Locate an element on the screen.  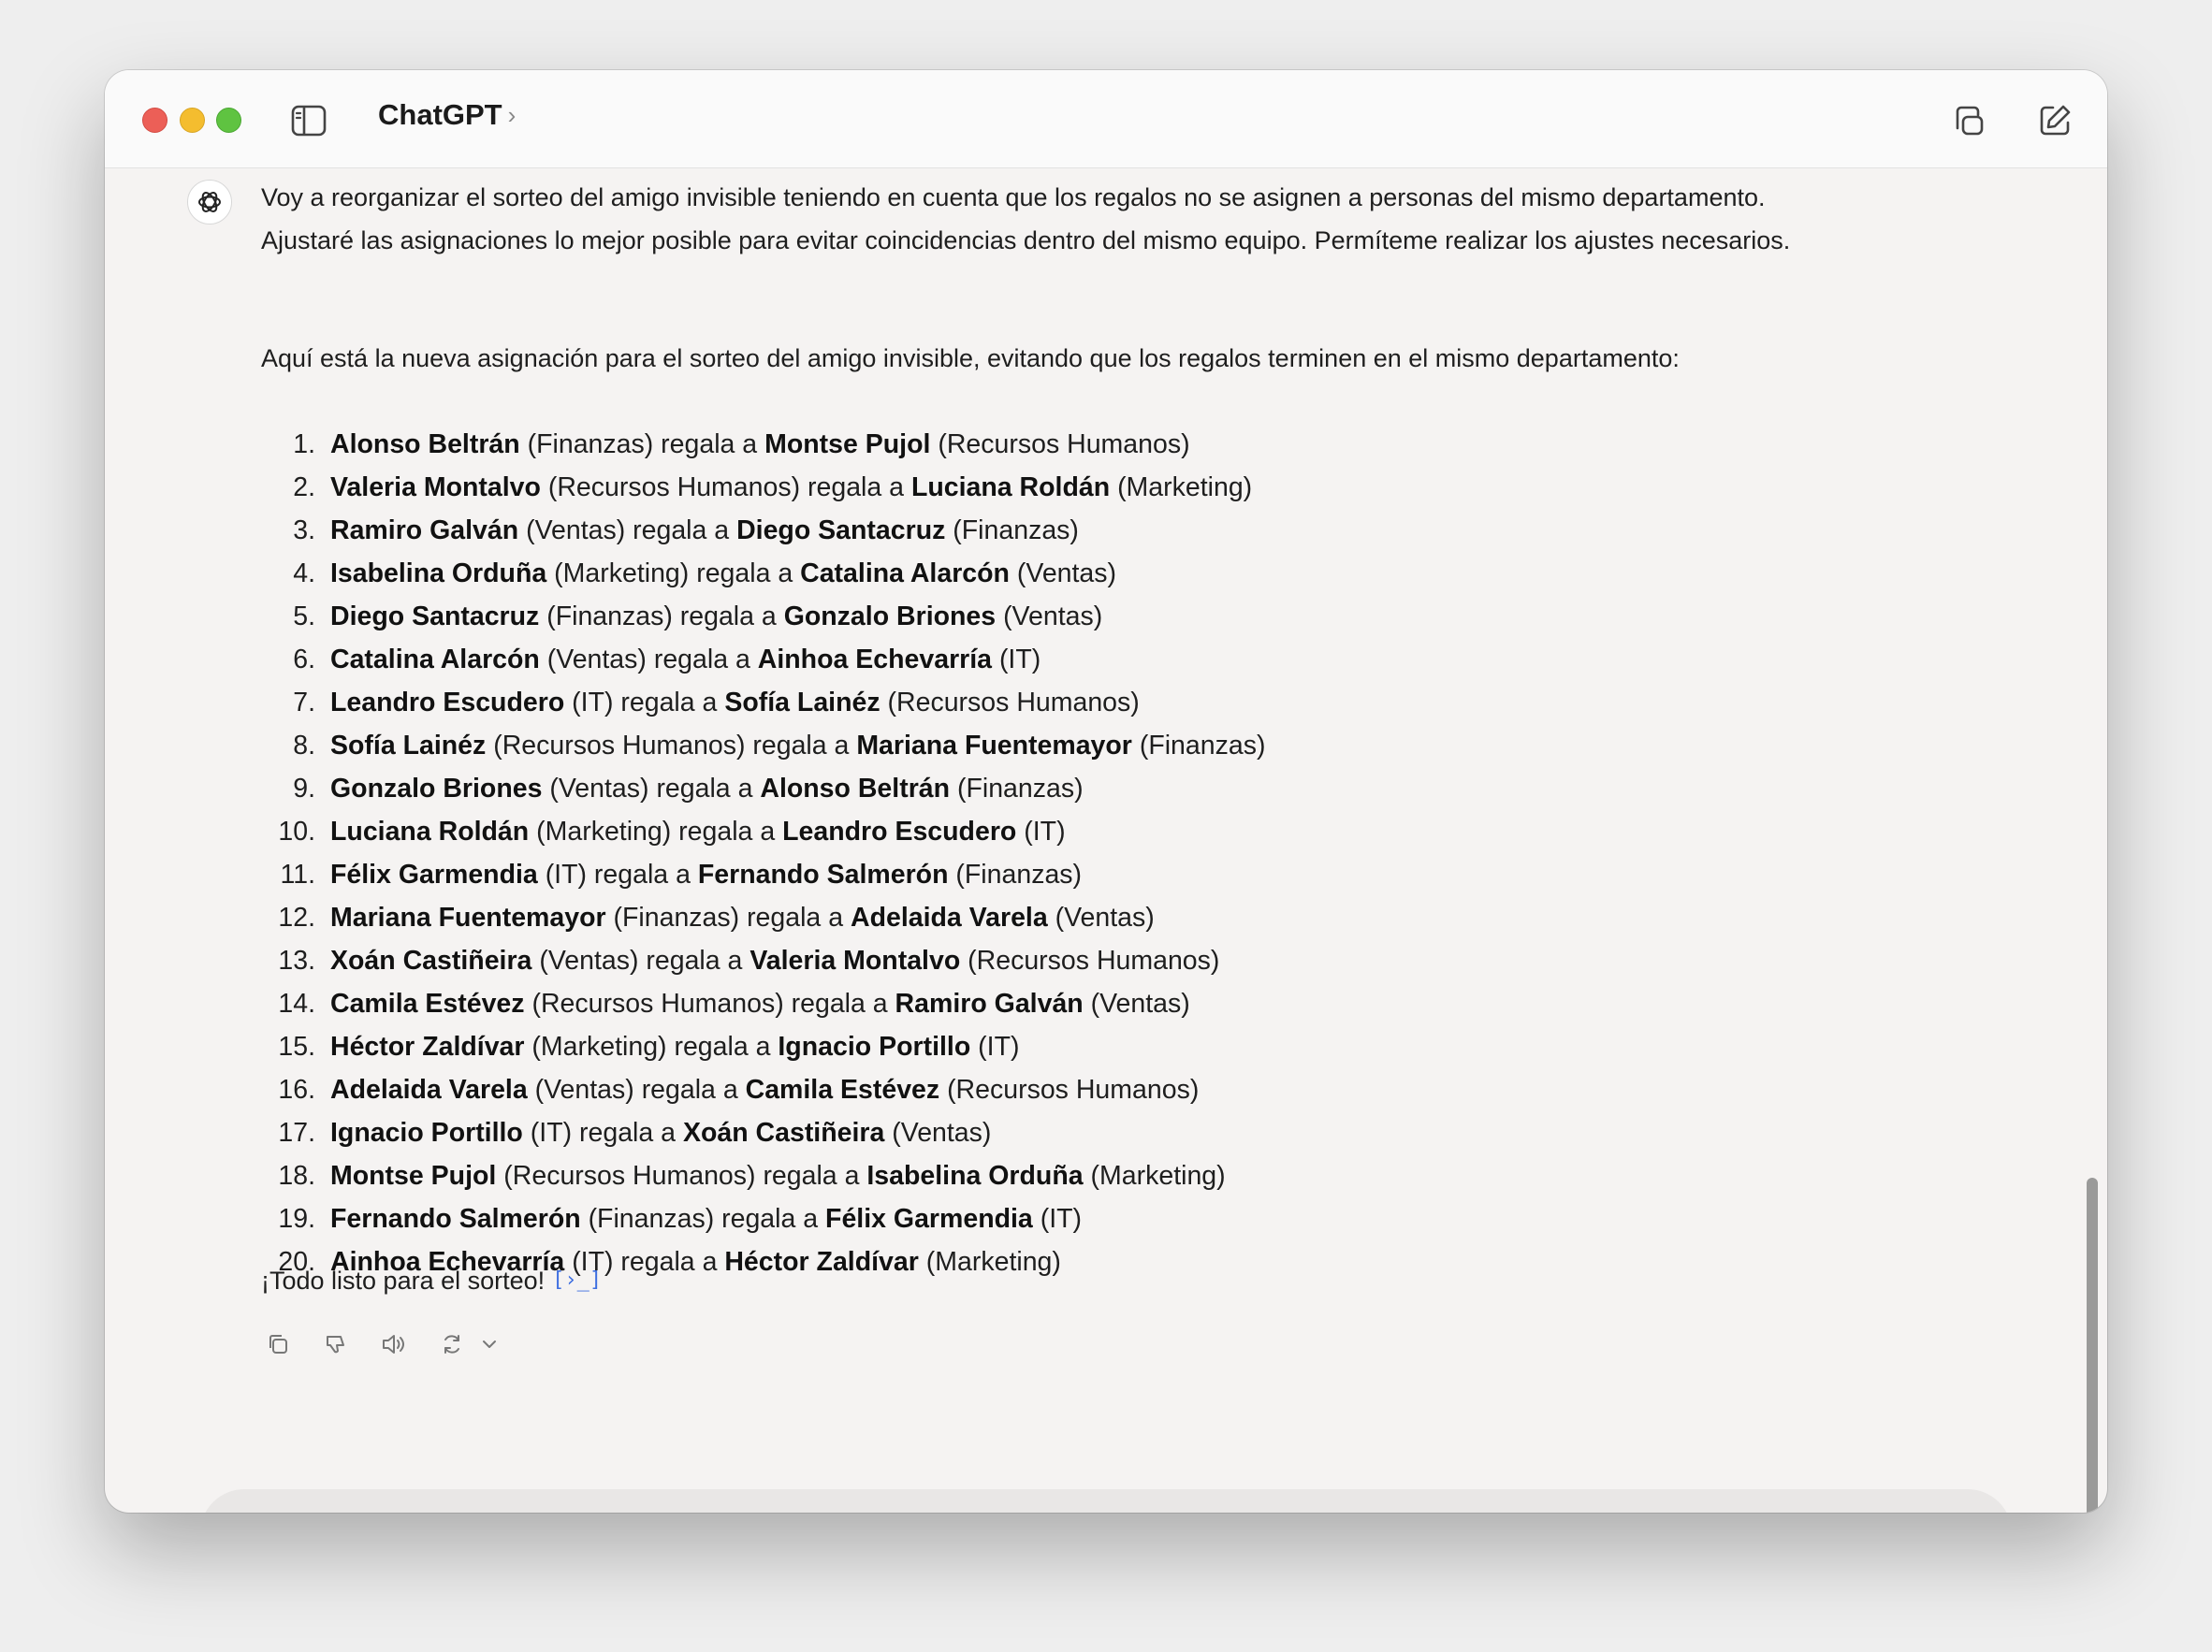
giver-name: Diego Santacruz is located at coordinates (435, 616).